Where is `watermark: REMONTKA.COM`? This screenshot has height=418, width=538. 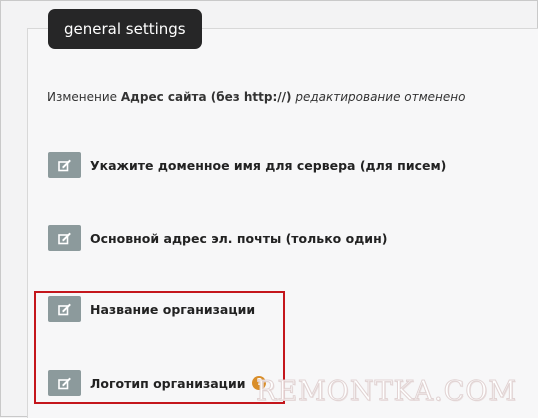 watermark: REMONTKA.COM is located at coordinates (386, 392).